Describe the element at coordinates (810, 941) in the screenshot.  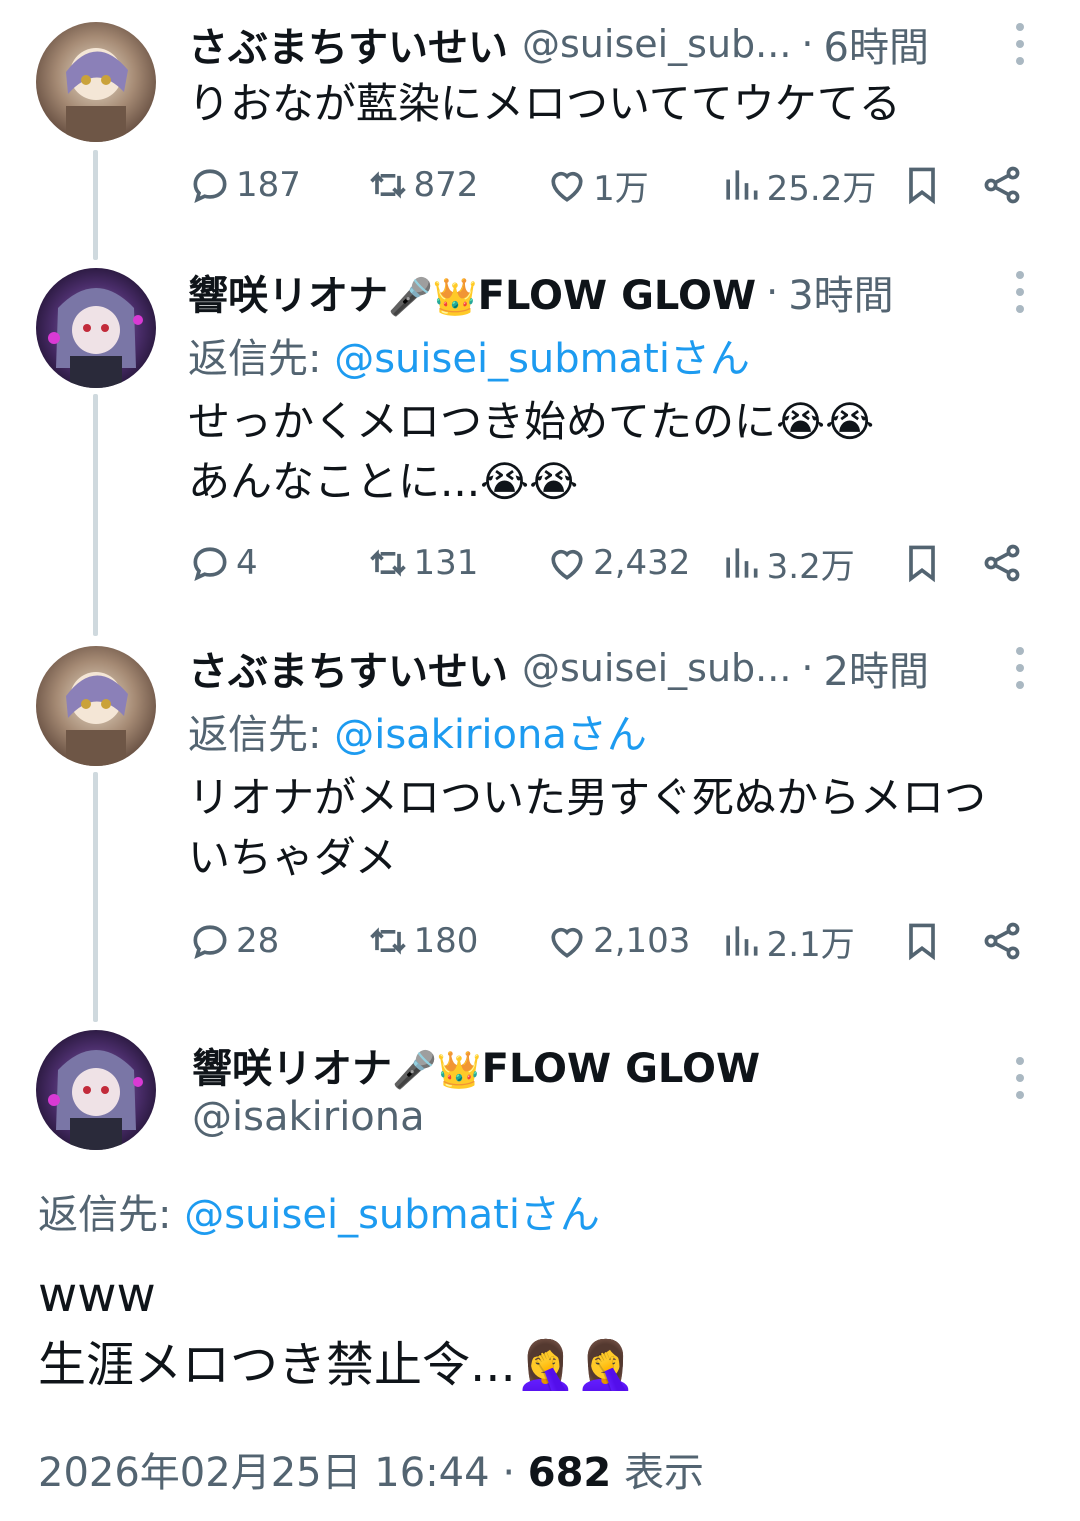
I see `views-button: 2.1万` at that location.